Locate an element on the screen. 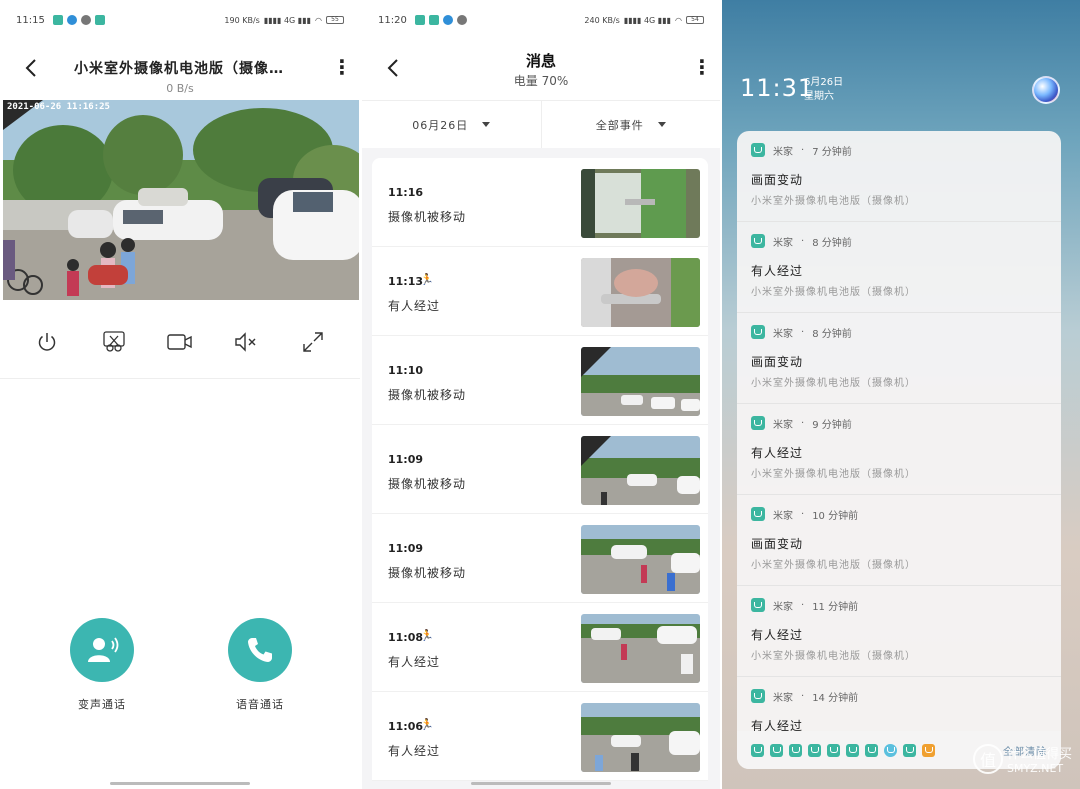 The height and width of the screenshot is (789, 1080). notification-item: 米家 · 8 分钟前 有人经过 小米室外摄像机电池版（摄像机） is located at coordinates (899, 267).